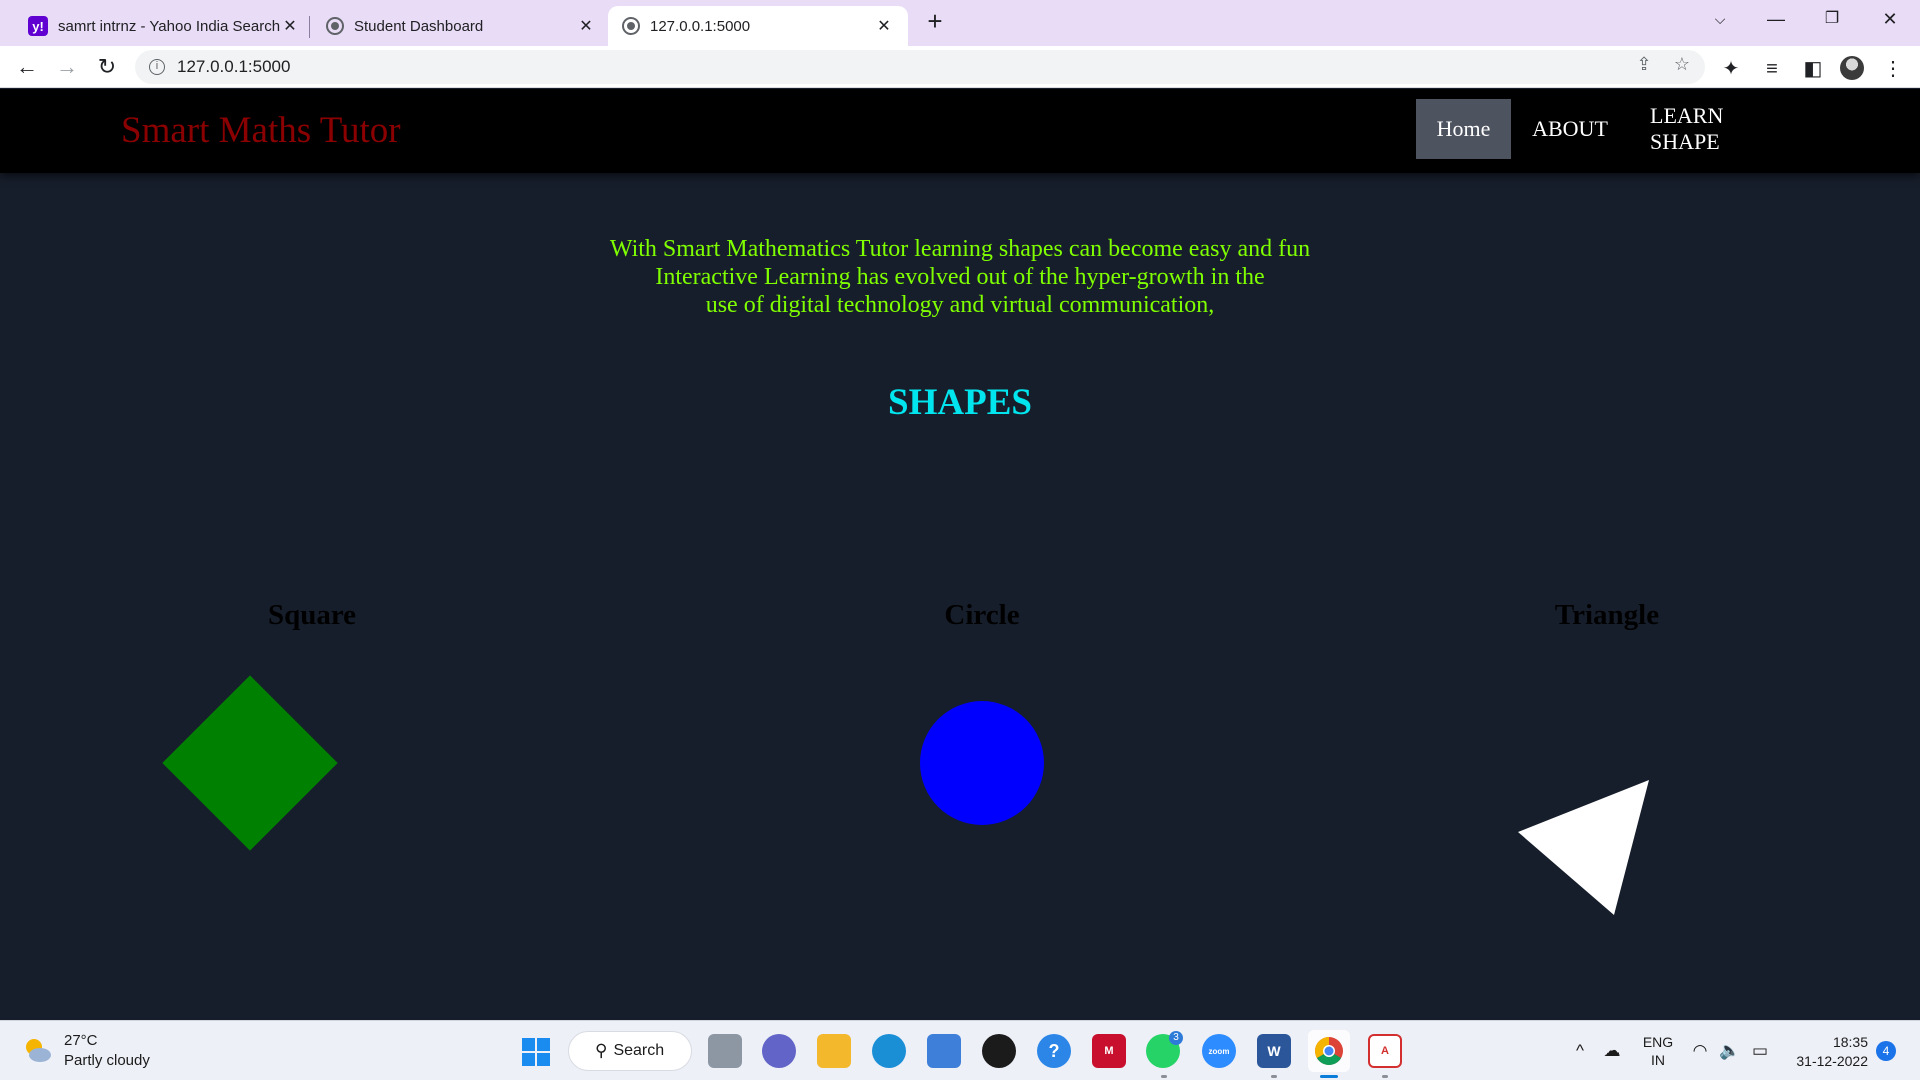 The width and height of the screenshot is (1920, 1080). I want to click on tab-yahoo-search: y! samrt intrnz - Yahoo India Search ✕, so click(164, 26).